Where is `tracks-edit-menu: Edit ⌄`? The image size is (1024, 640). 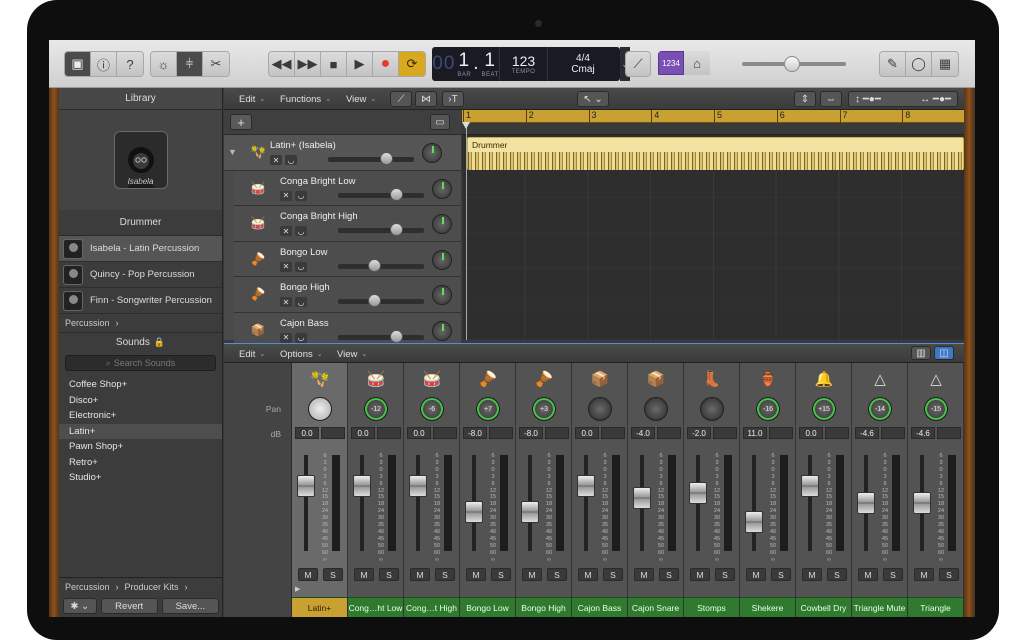
tracks-edit-menu: Edit ⌄ is located at coordinates (252, 99).